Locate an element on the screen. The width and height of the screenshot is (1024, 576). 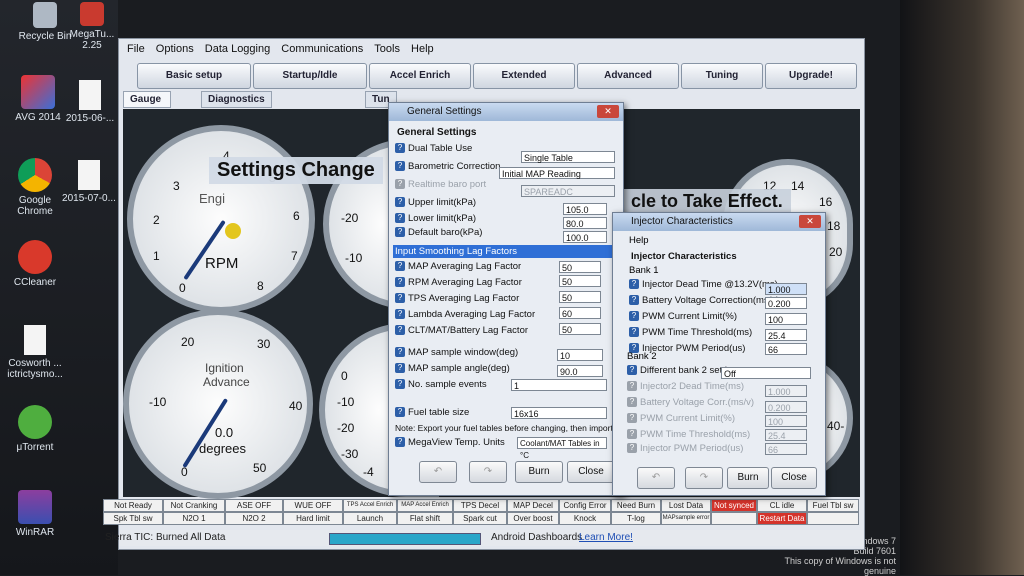
basic-setup-button: Basic setup is located at coordinates (194, 76).